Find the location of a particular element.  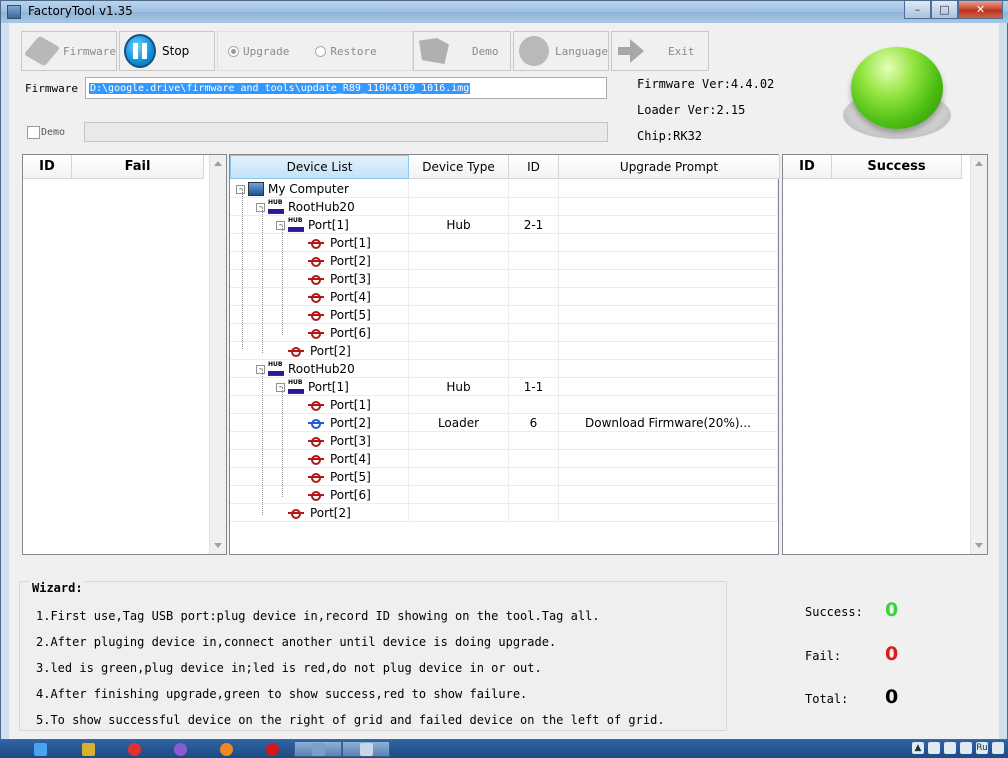

firmware-button: Firmware is located at coordinates (69, 51).